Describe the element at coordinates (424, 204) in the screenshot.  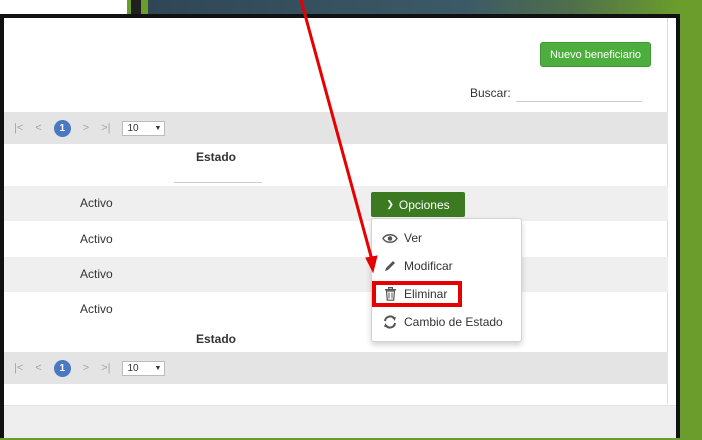
I see `options-button-label: Opciones` at that location.